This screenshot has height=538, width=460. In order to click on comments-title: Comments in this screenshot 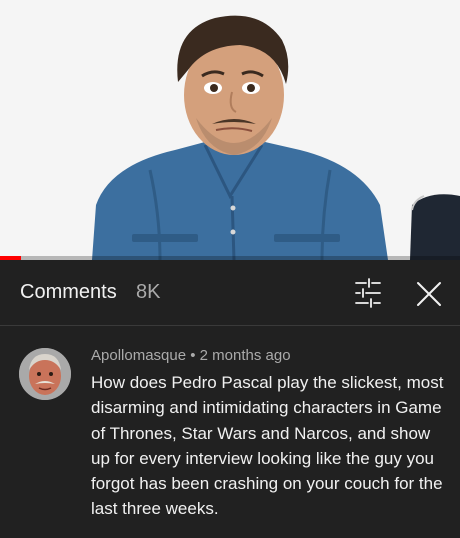, I will do `click(68, 292)`.